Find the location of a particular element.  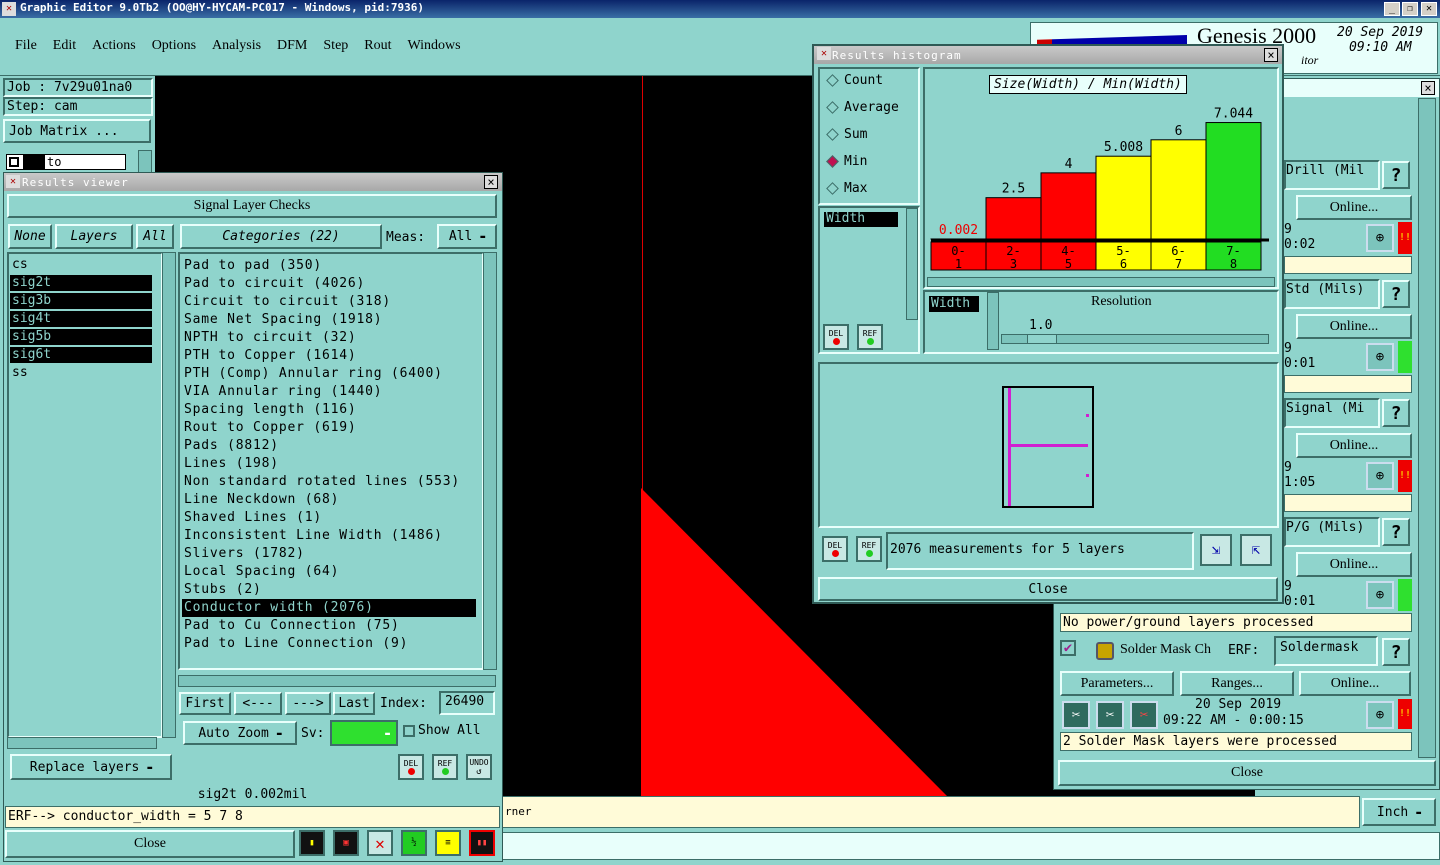

hist-del-icon: DEL is located at coordinates (835, 549).